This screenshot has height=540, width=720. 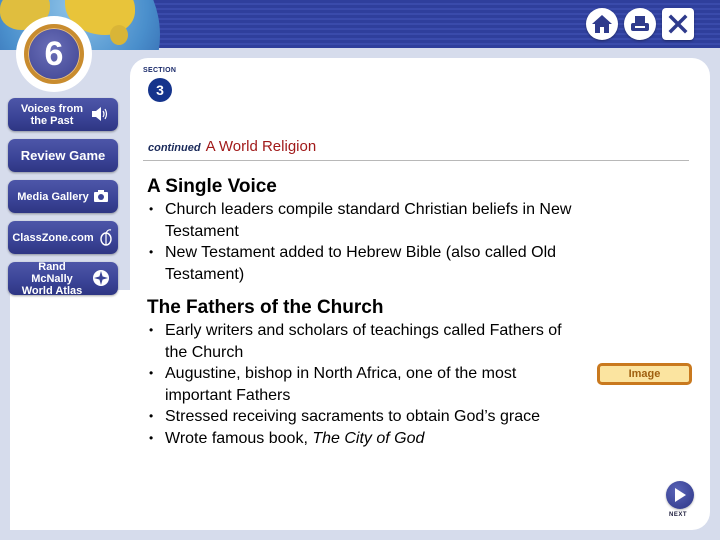 What do you see at coordinates (53, 237) in the screenshot?
I see `sidebar-item-label: ClassZone.com` at bounding box center [53, 237].